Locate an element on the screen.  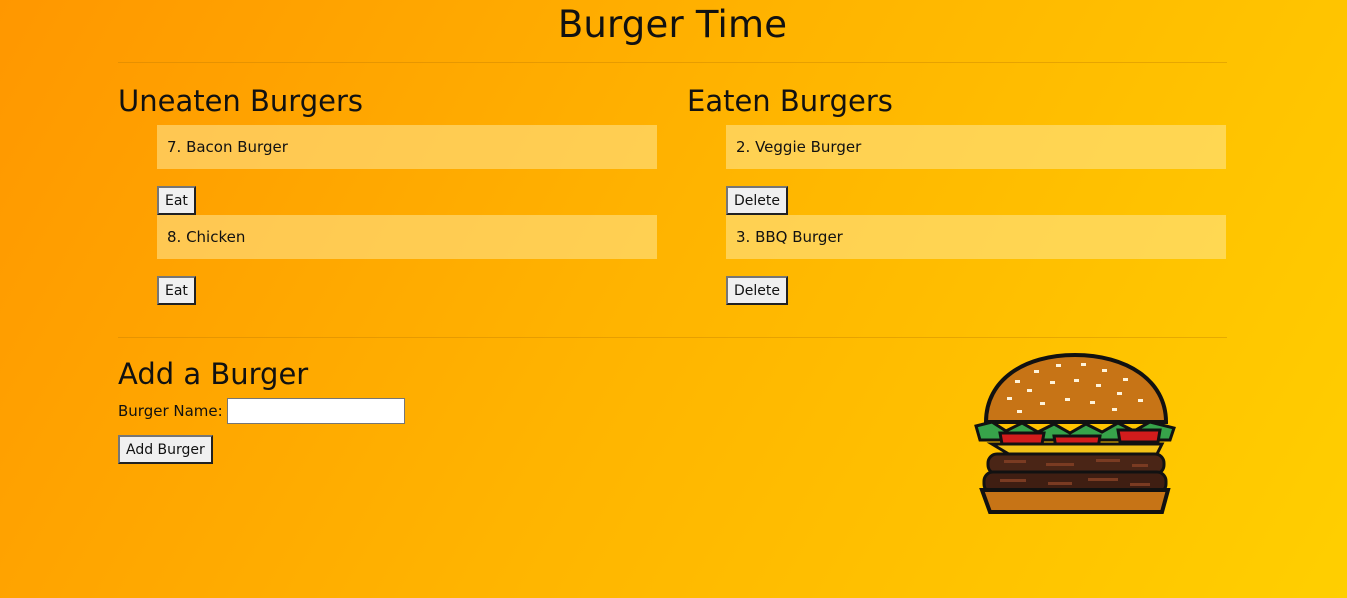
burger-icon is located at coordinates (1075, 433).